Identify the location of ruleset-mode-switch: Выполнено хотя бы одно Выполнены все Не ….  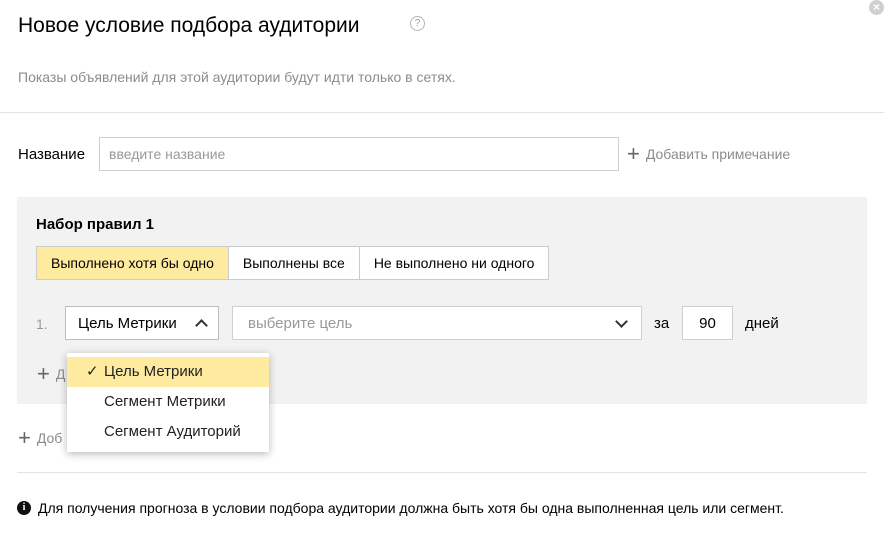
(293, 263).